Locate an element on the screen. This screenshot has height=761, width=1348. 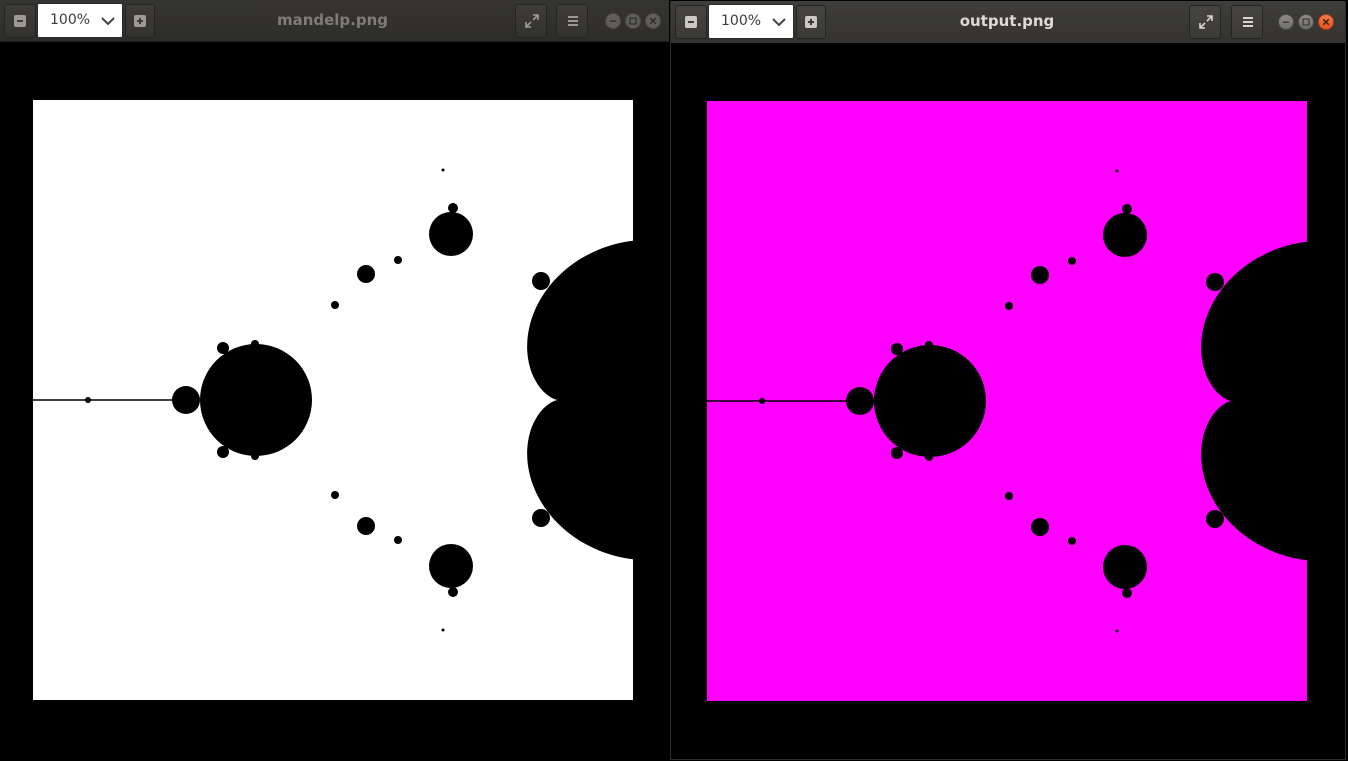
window-title: output.png is located at coordinates (1007, 21).